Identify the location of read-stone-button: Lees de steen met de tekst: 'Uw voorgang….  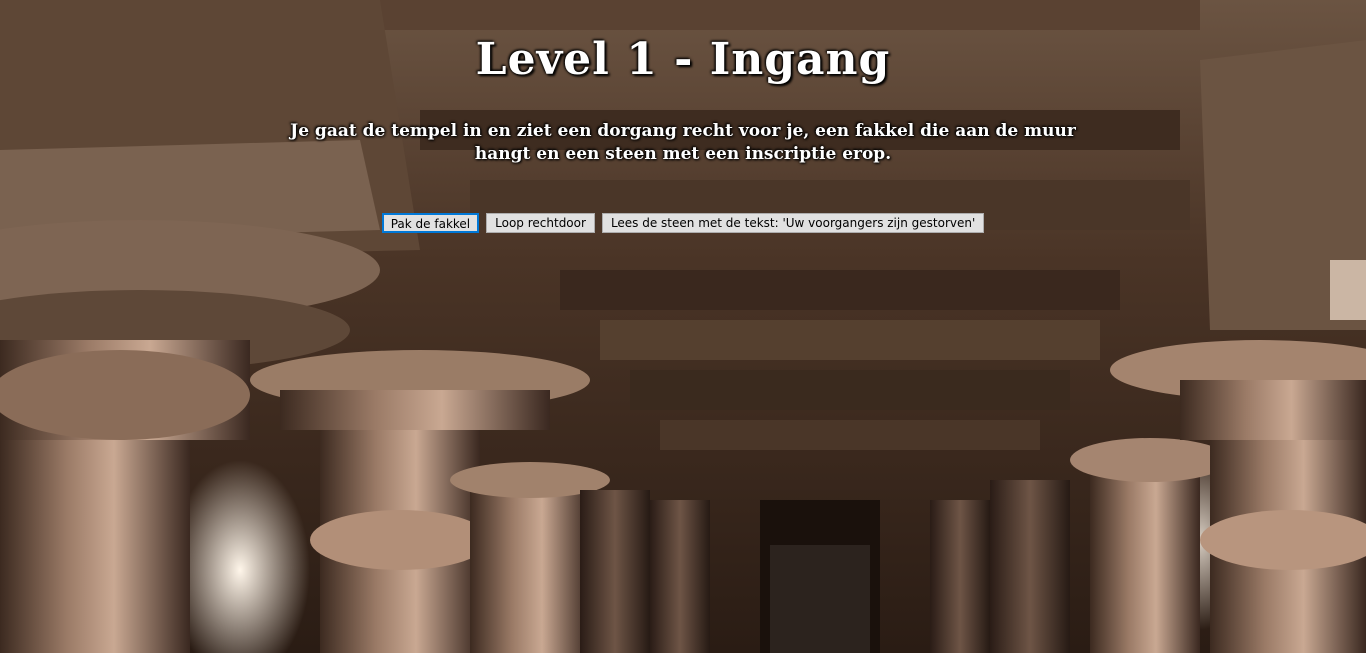
(793, 223).